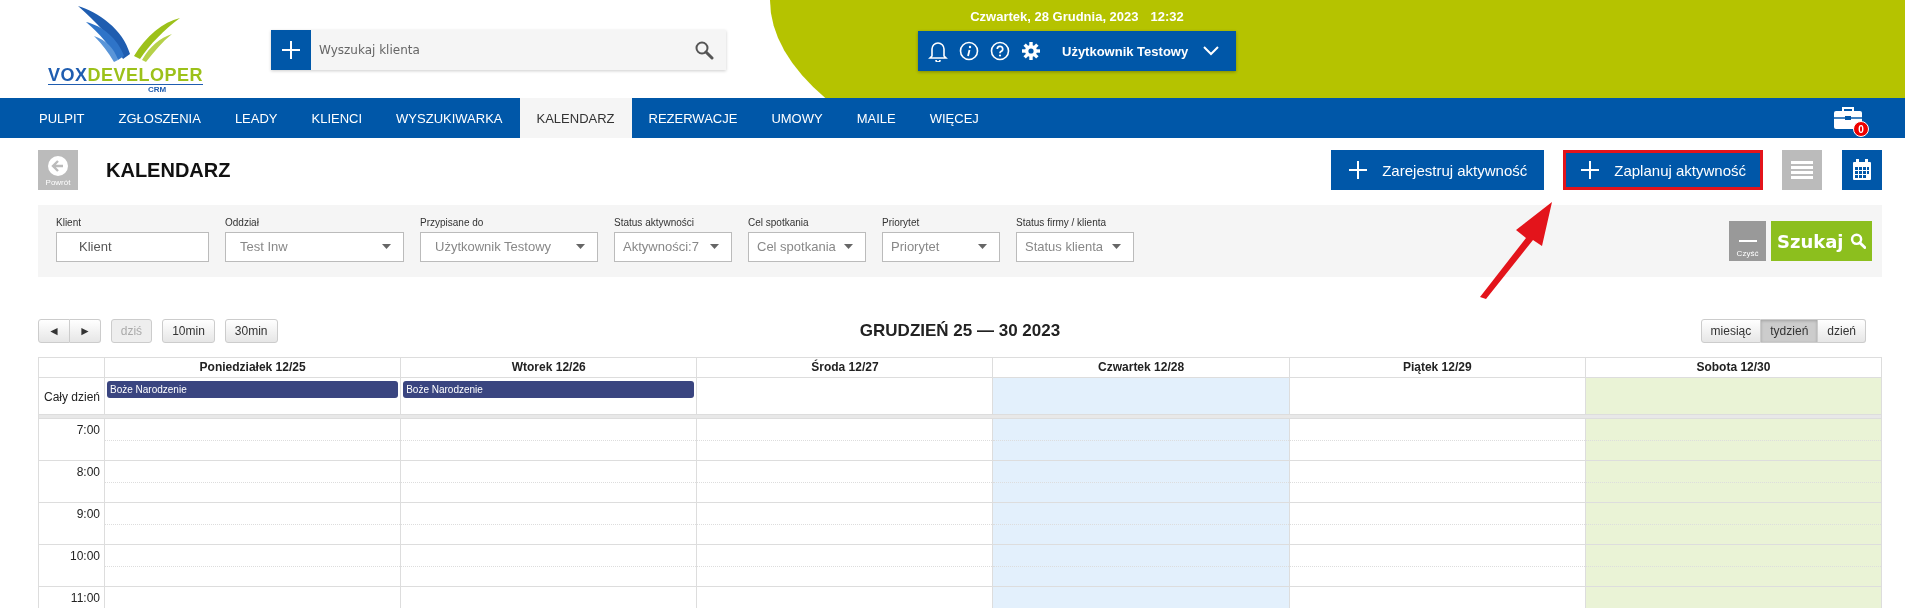 The height and width of the screenshot is (608, 1905). Describe the element at coordinates (256, 118) in the screenshot. I see `menu-tab: LEADY` at that location.